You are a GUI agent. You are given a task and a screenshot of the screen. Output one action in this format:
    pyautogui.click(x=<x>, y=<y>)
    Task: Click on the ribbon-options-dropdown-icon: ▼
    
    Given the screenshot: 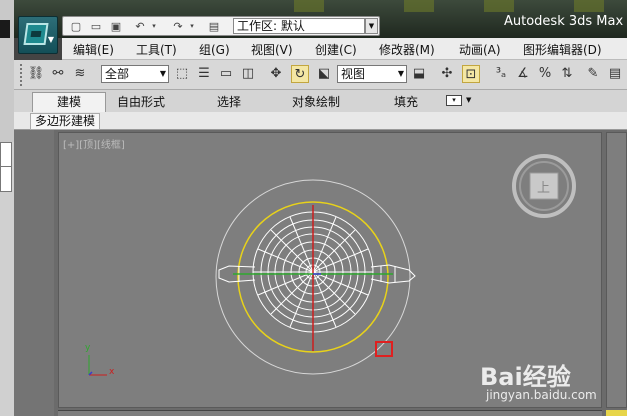 What is the action you would take?
    pyautogui.click(x=468, y=100)
    